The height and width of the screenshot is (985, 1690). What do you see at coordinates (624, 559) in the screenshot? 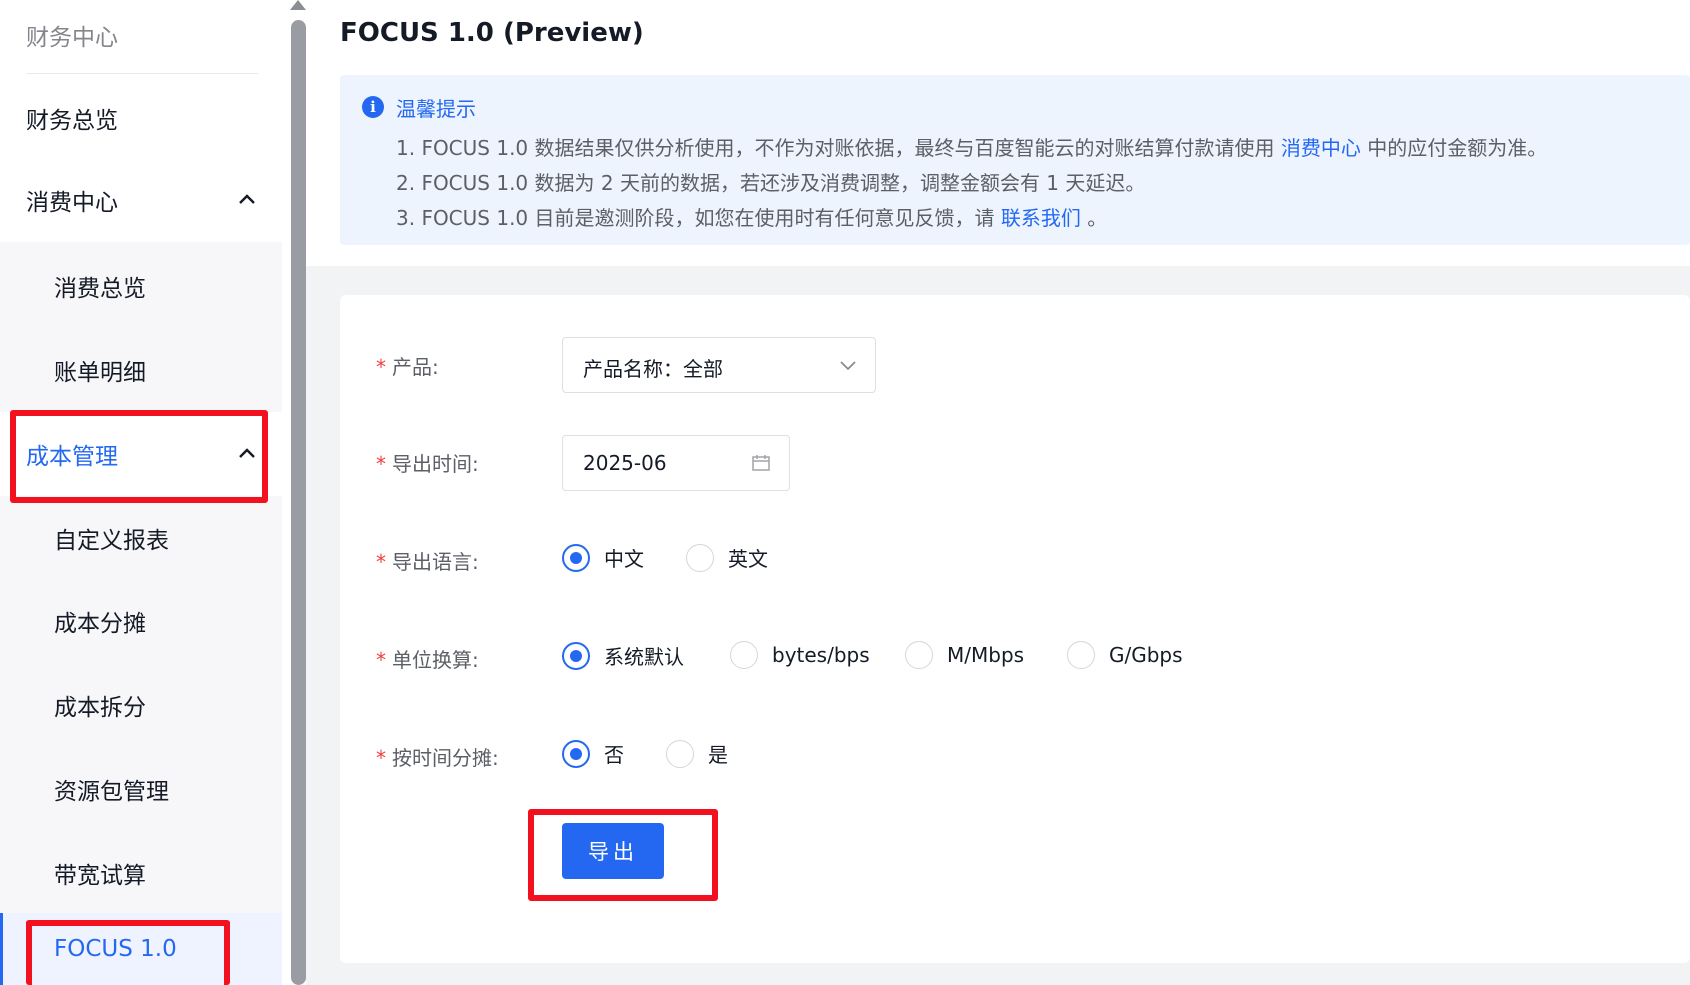
I see `radio-label: 中文` at bounding box center [624, 559].